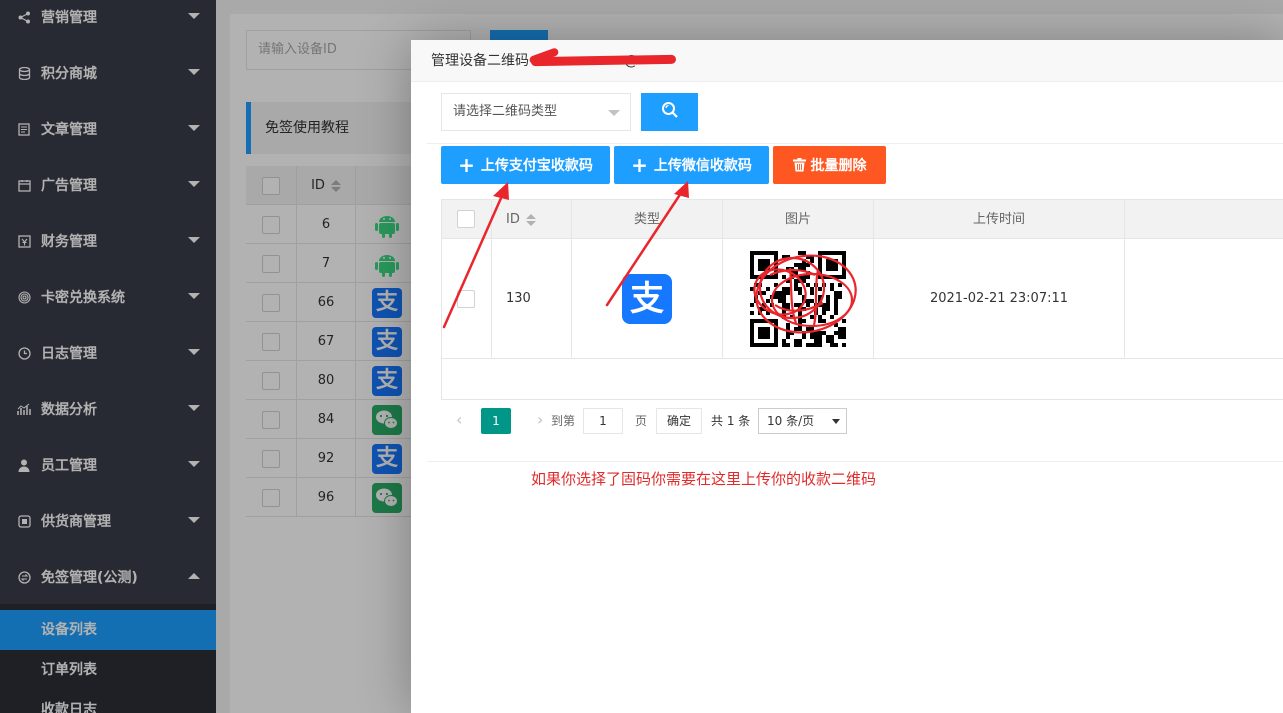 This screenshot has height=713, width=1283. What do you see at coordinates (603, 421) in the screenshot?
I see `goto-page-input: 1` at bounding box center [603, 421].